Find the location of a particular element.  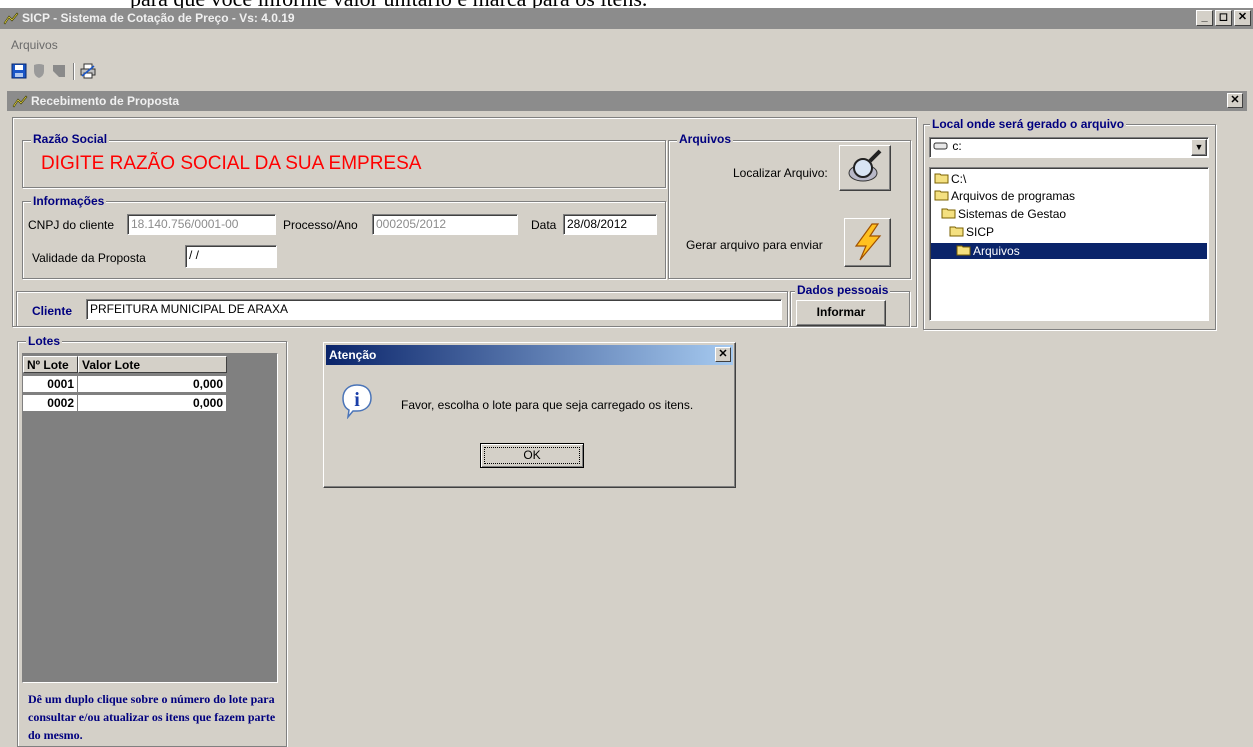

gerar-arquivo-button is located at coordinates (867, 242).